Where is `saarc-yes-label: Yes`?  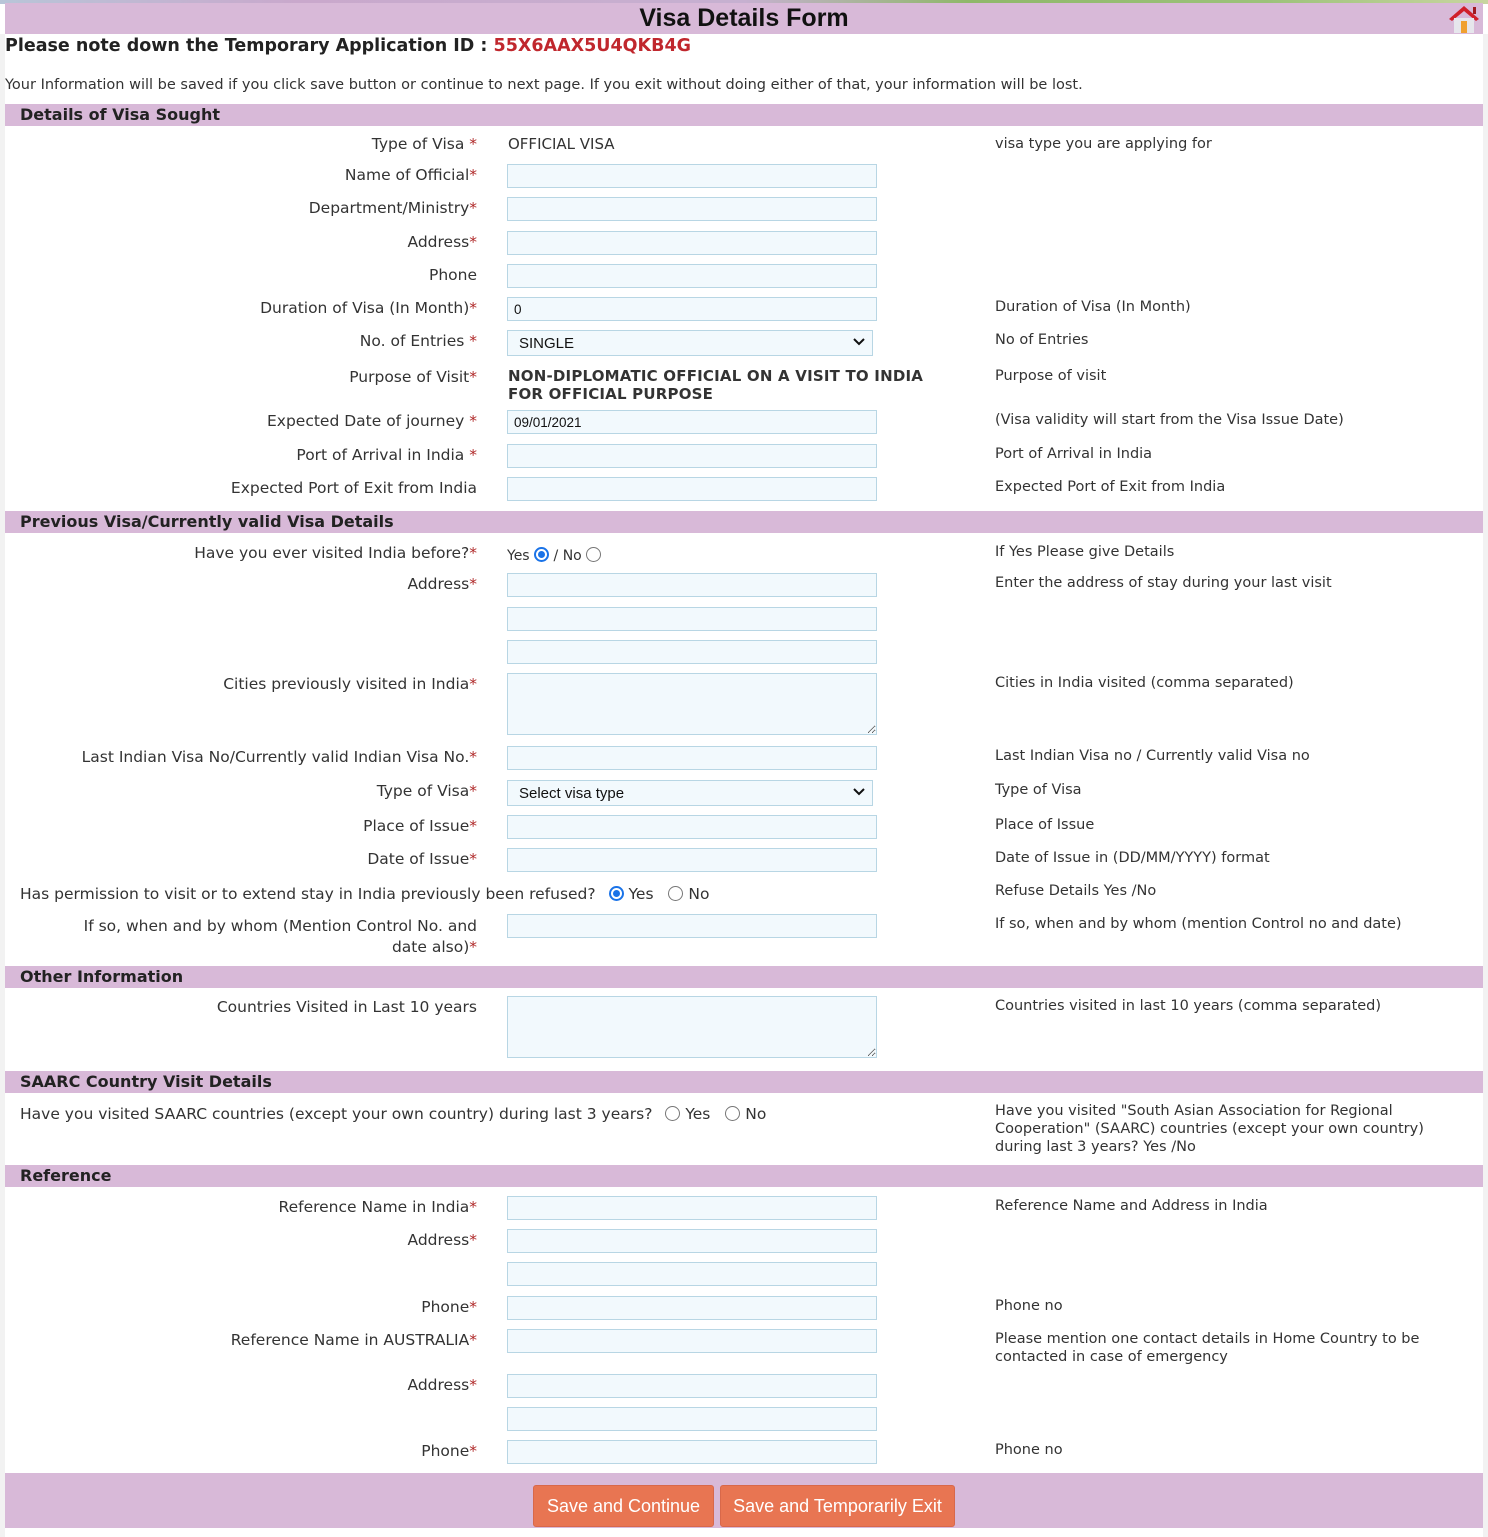
saarc-yes-label: Yes is located at coordinates (698, 1114).